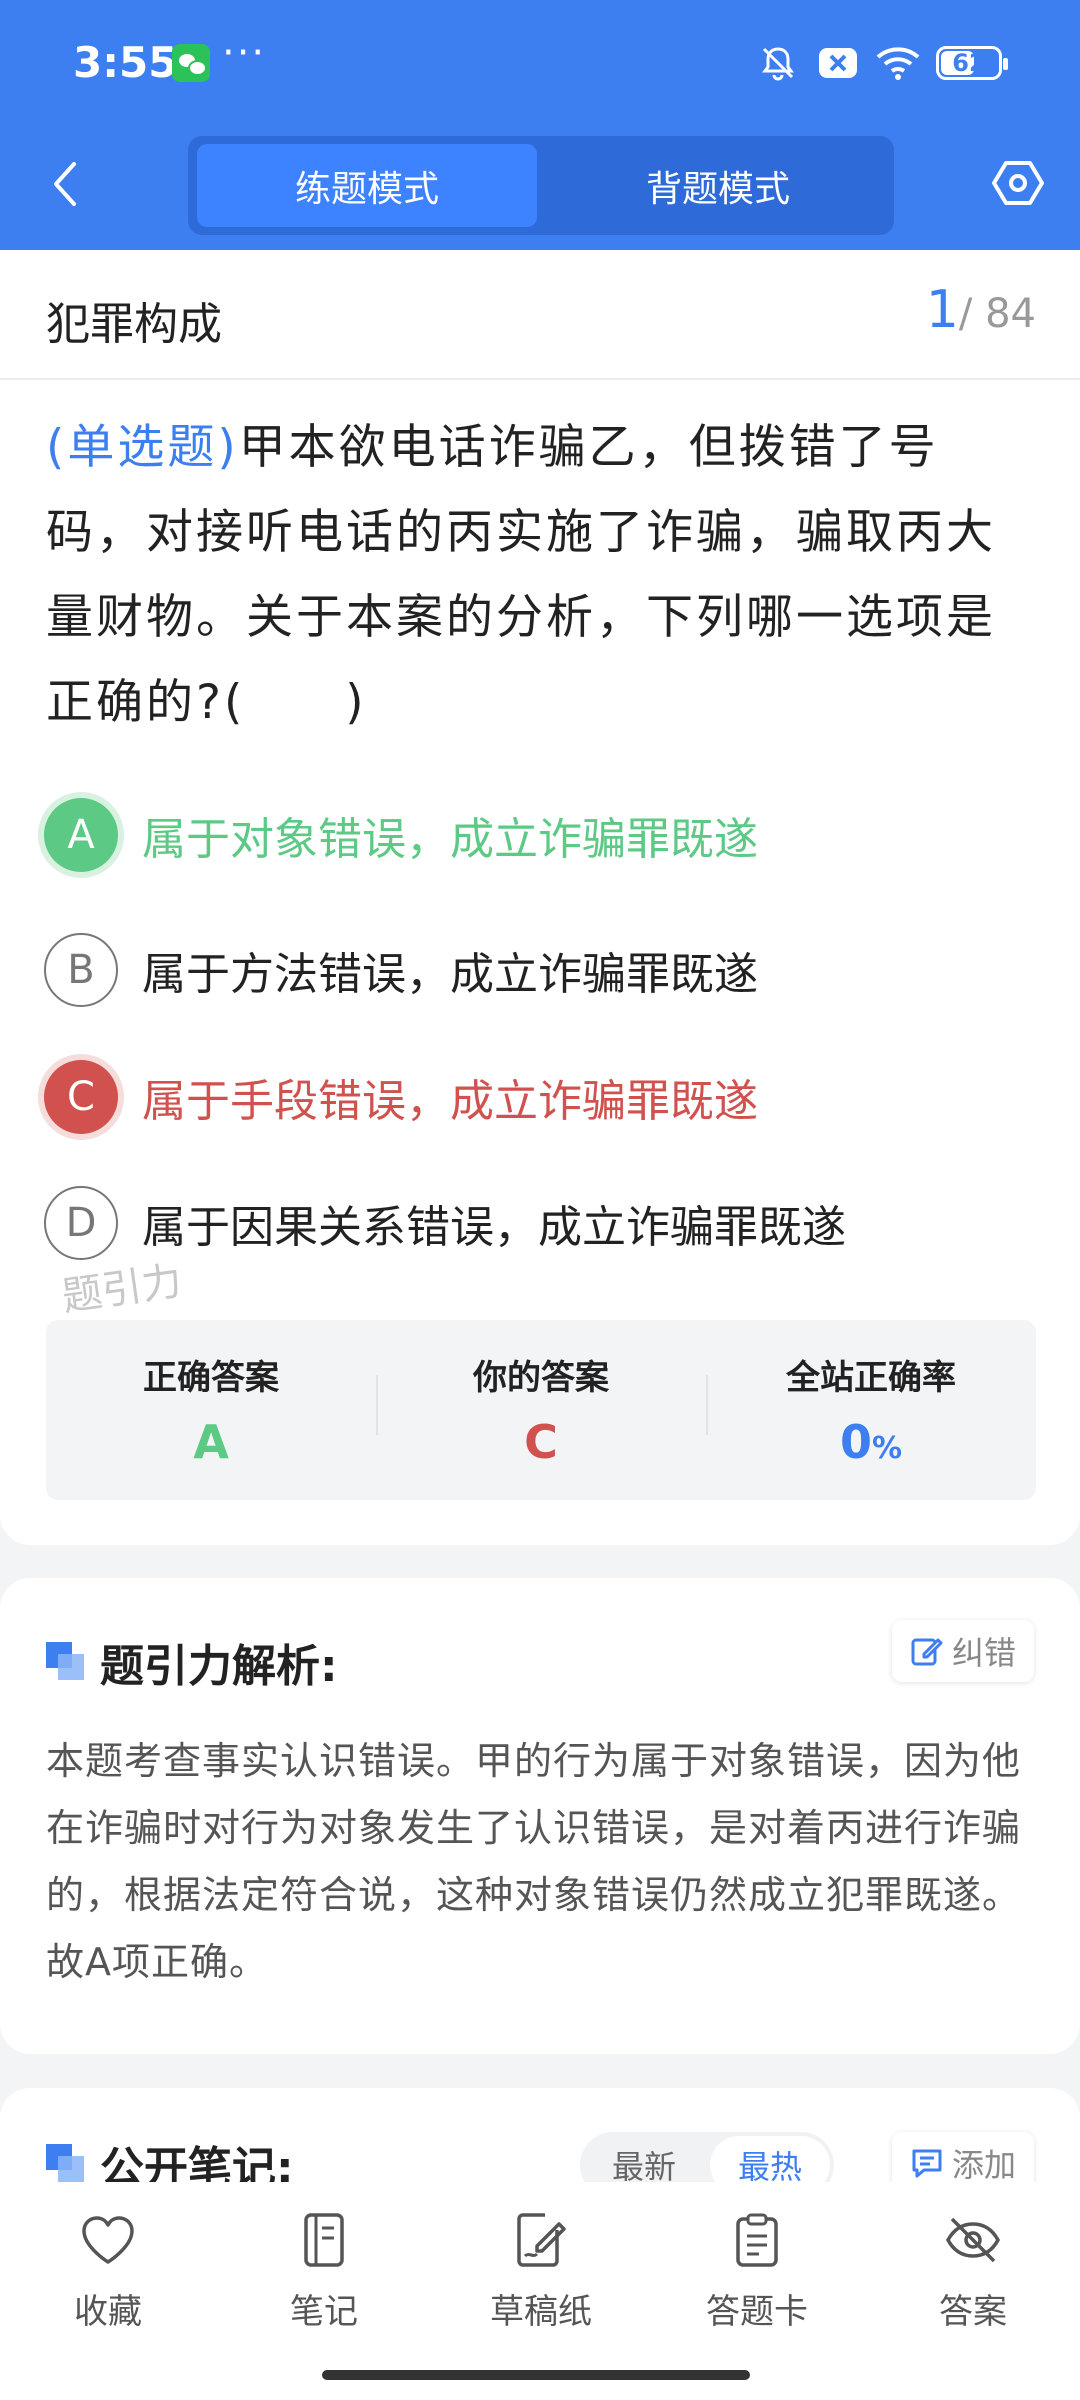 The image size is (1080, 2400). Describe the element at coordinates (211, 1442) in the screenshot. I see `correct-answer-value: A` at that location.